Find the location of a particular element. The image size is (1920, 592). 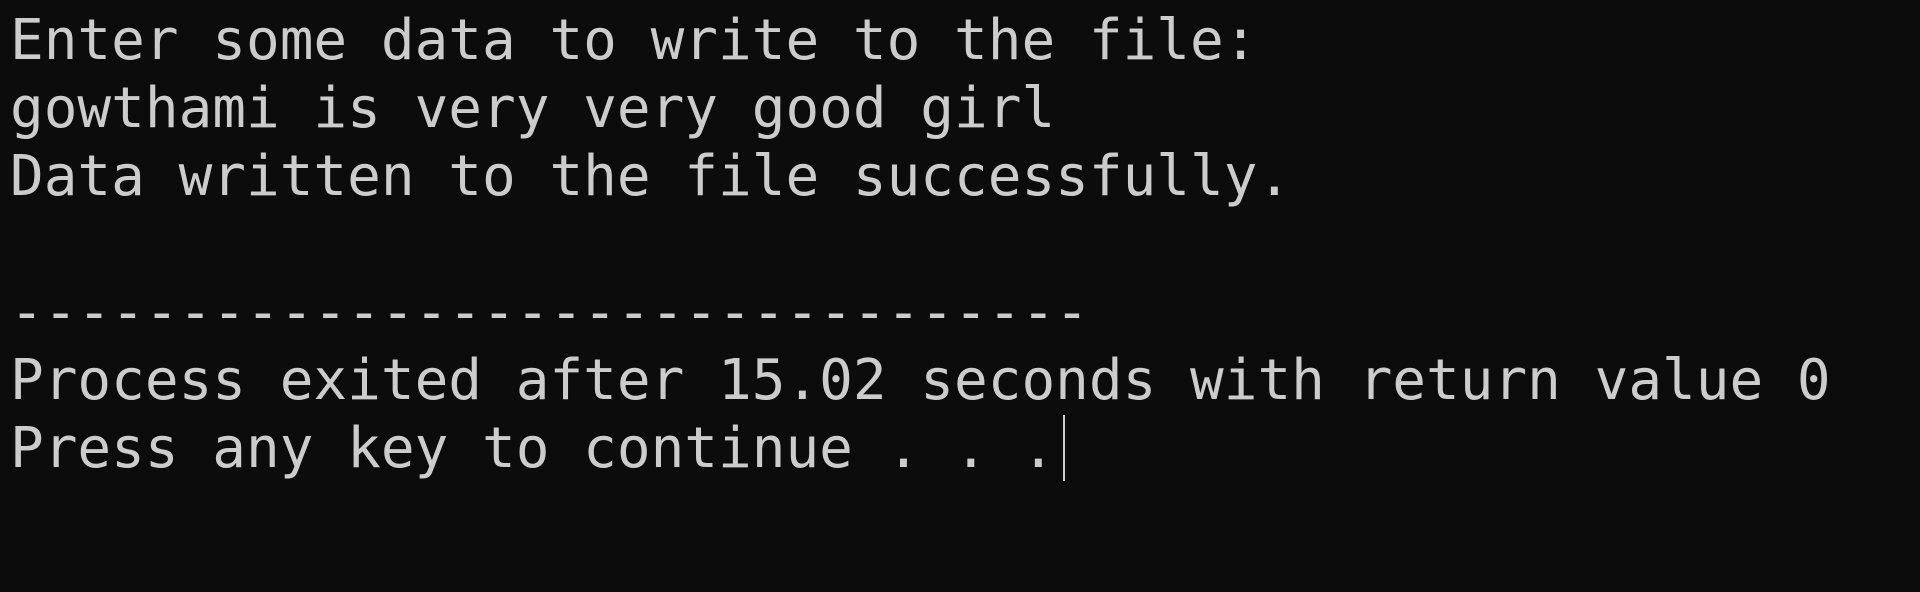

prompt-line: Enter some data to write to the file: is located at coordinates (634, 40).